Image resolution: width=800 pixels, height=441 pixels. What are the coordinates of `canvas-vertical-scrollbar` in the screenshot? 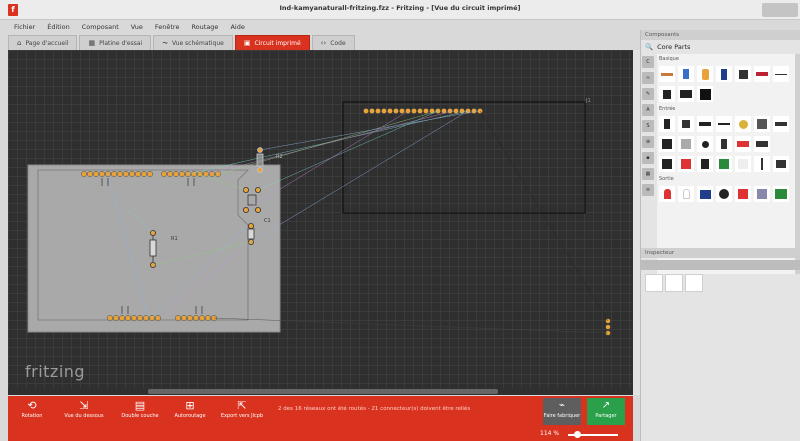 It's located at (636, 222).